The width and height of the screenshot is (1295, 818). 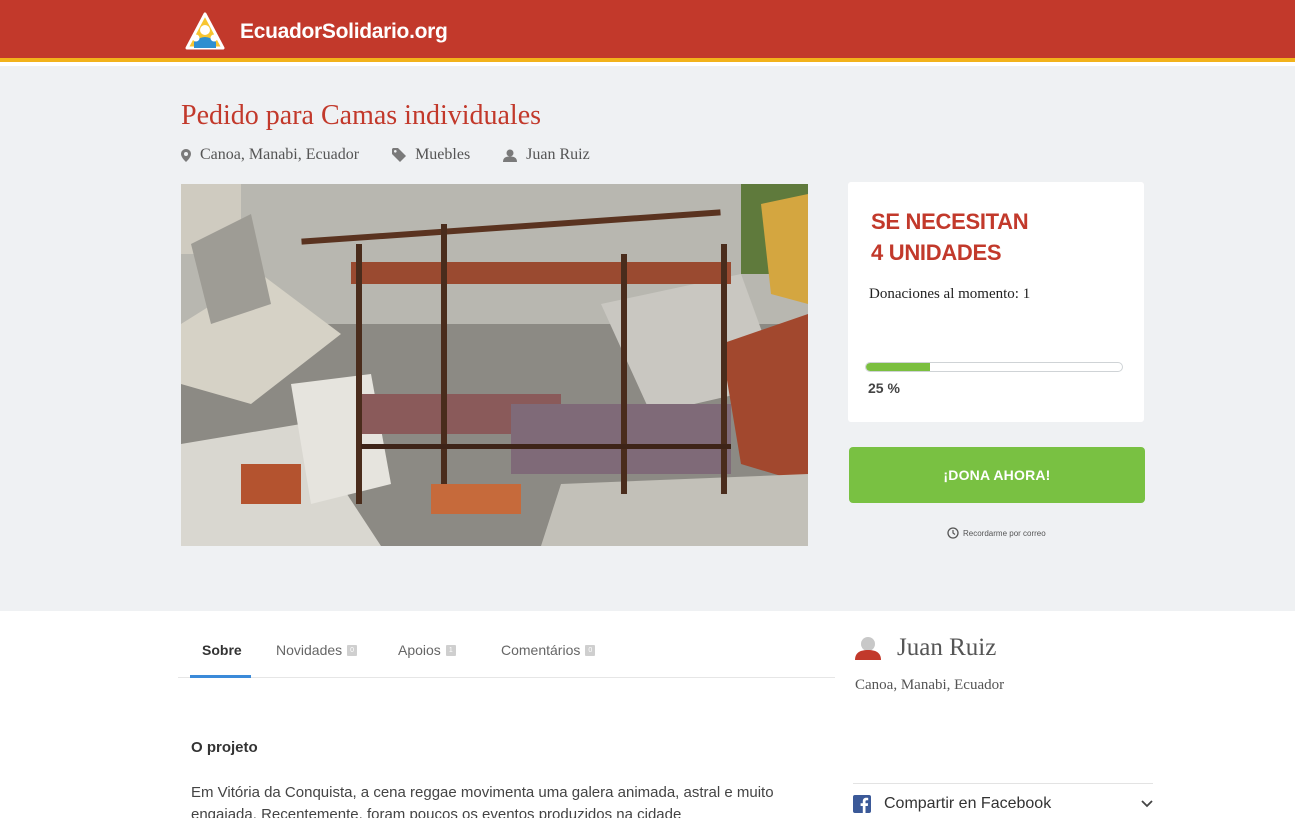 I want to click on need-line-2: 4 UNIDADES, so click(x=936, y=252).